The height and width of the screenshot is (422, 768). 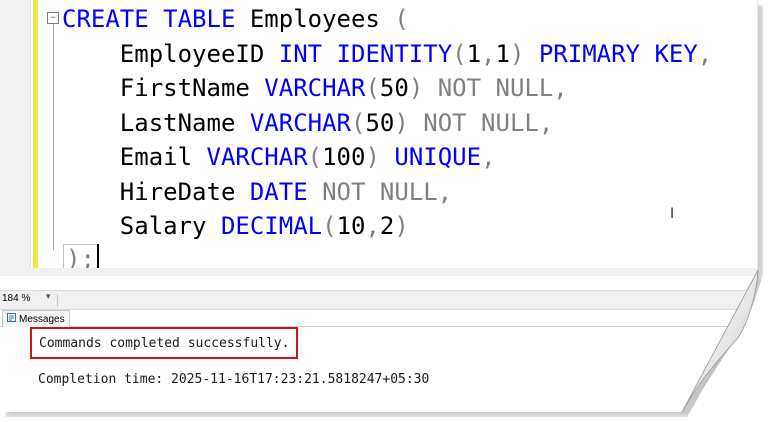 I want to click on messages-icon, so click(x=11, y=319).